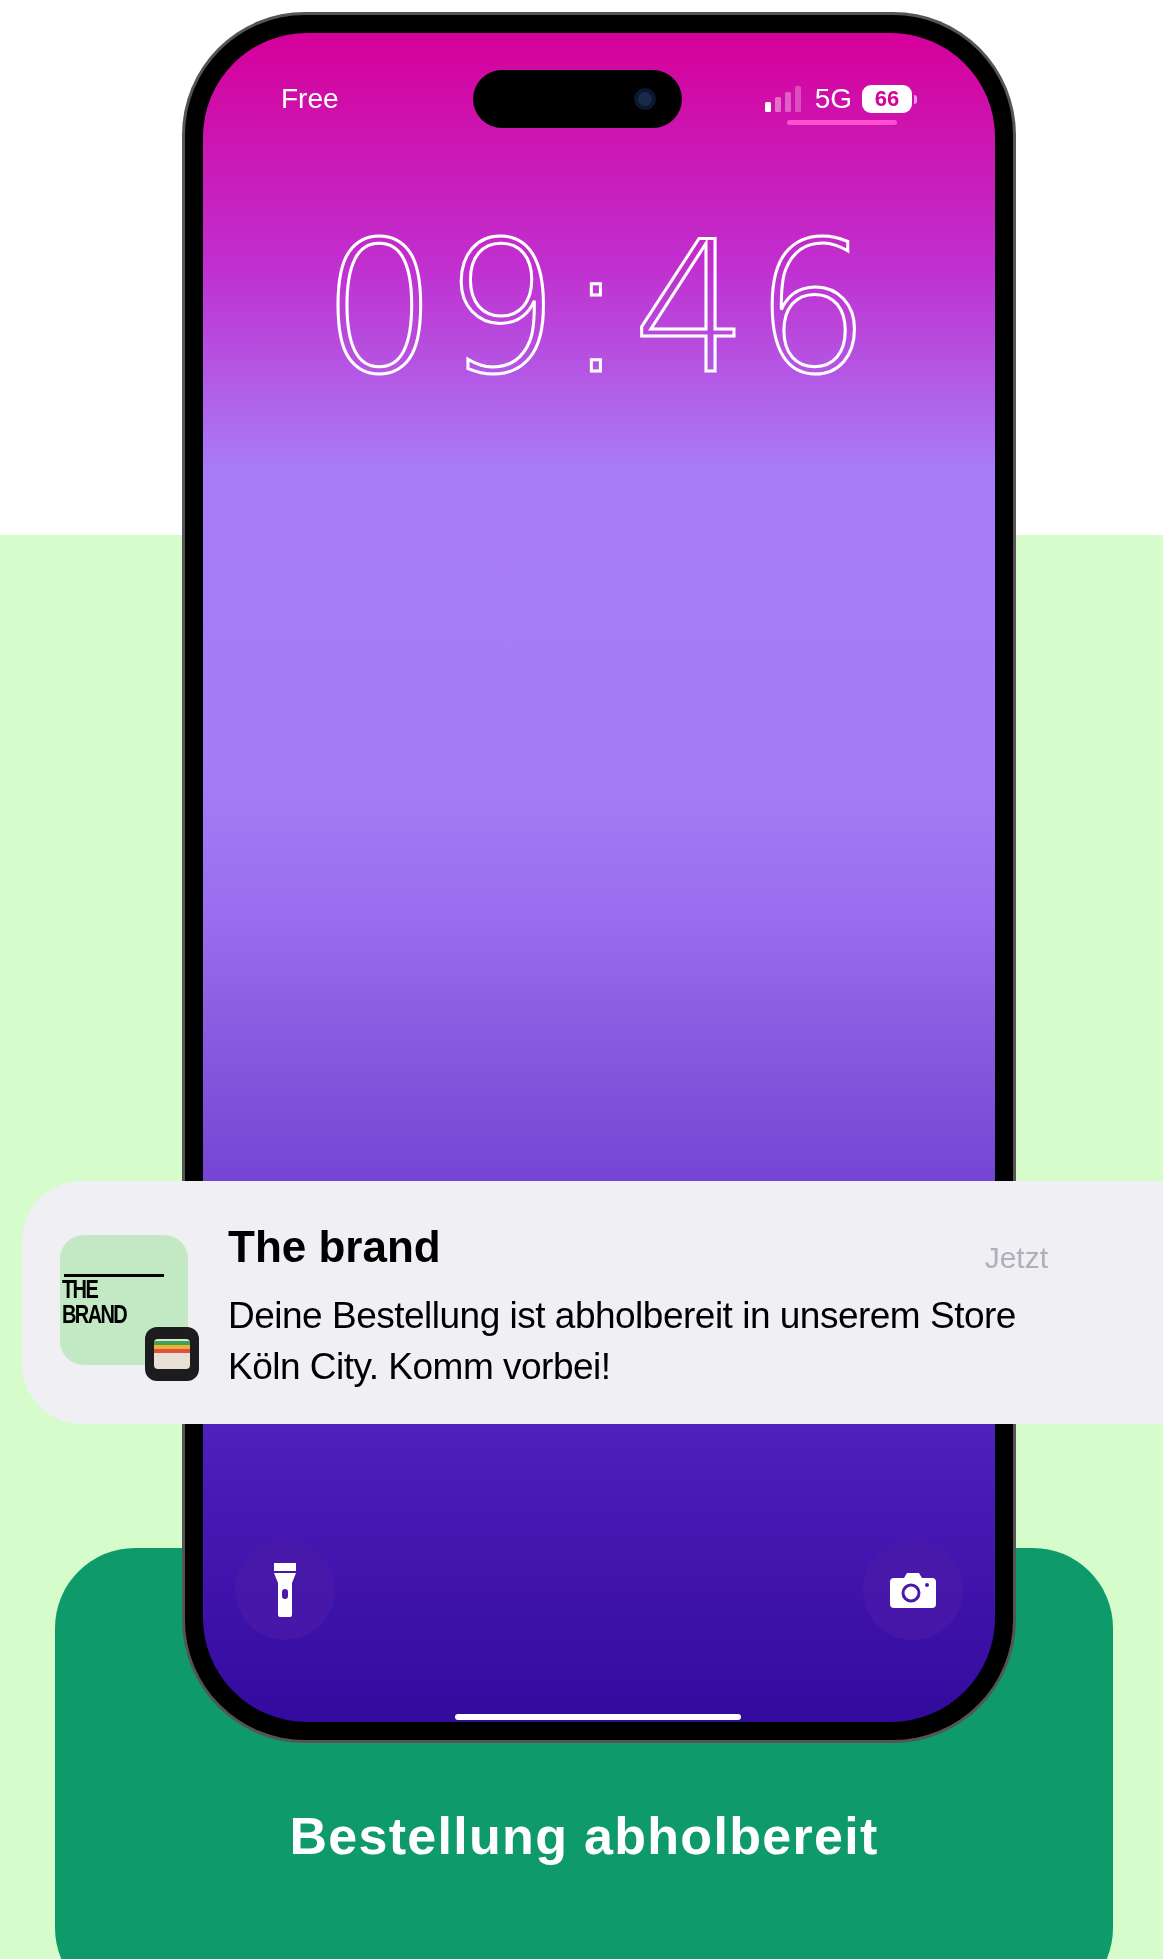 This screenshot has height=1959, width=1163. Describe the element at coordinates (172, 1354) in the screenshot. I see `wallet-icon` at that location.